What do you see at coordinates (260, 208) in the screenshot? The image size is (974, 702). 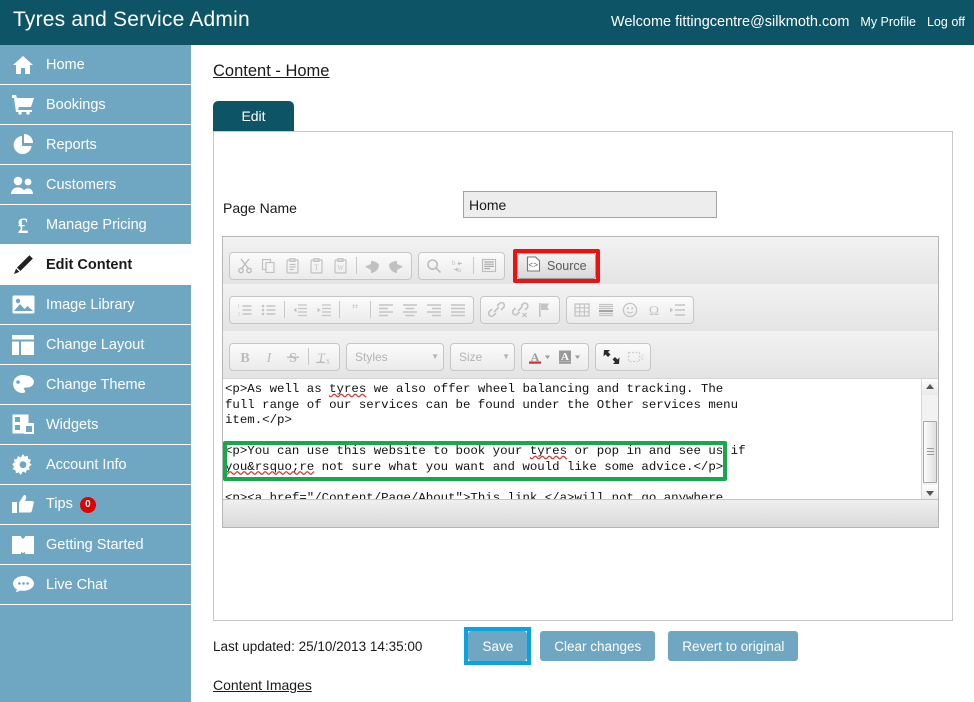 I see `page-name-label: Page Name` at bounding box center [260, 208].